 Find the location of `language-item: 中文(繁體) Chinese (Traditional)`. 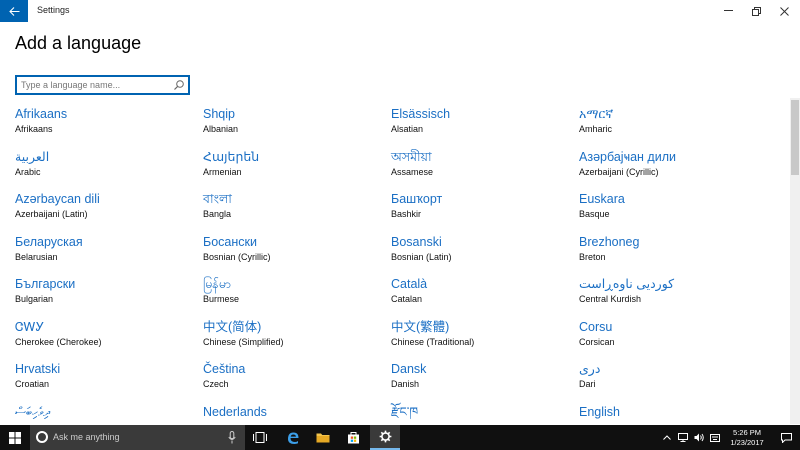

language-item: 中文(繁體) Chinese (Traditional) is located at coordinates (481, 334).